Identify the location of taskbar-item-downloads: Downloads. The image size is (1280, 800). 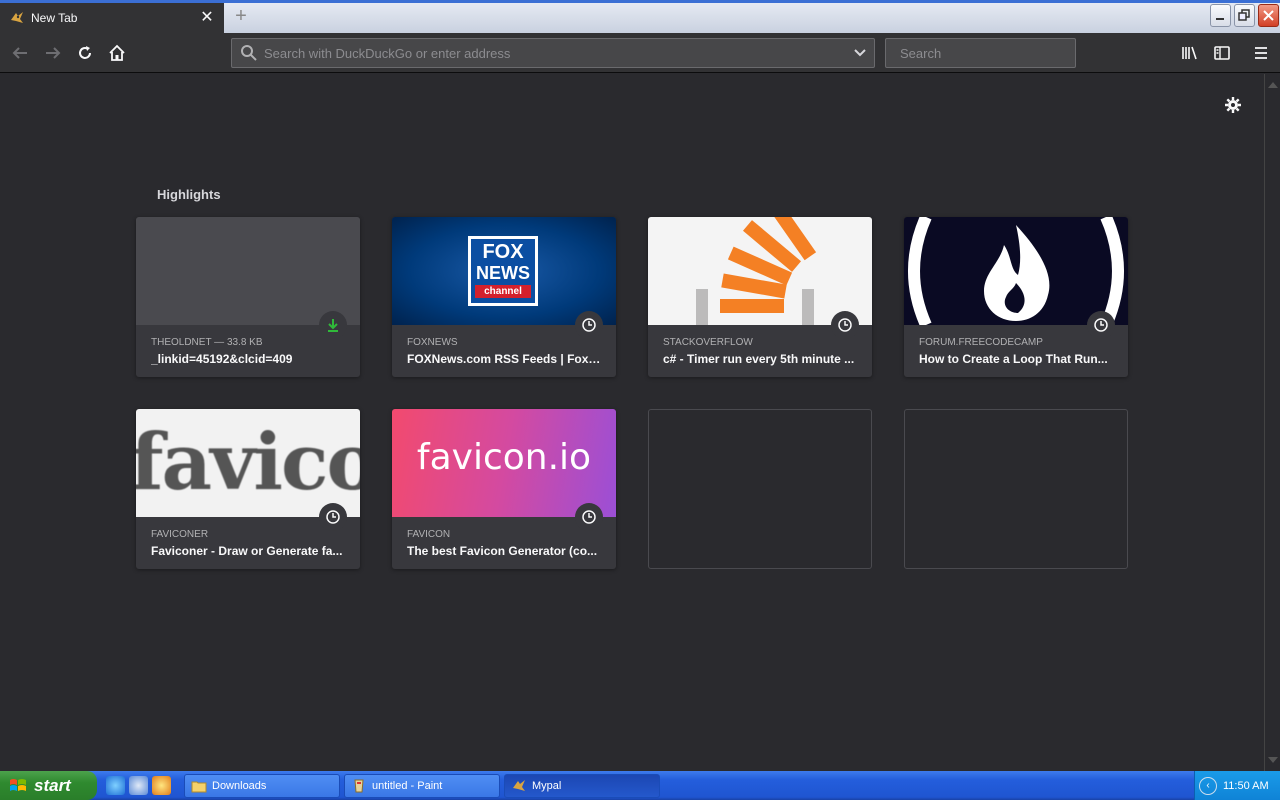
(262, 786).